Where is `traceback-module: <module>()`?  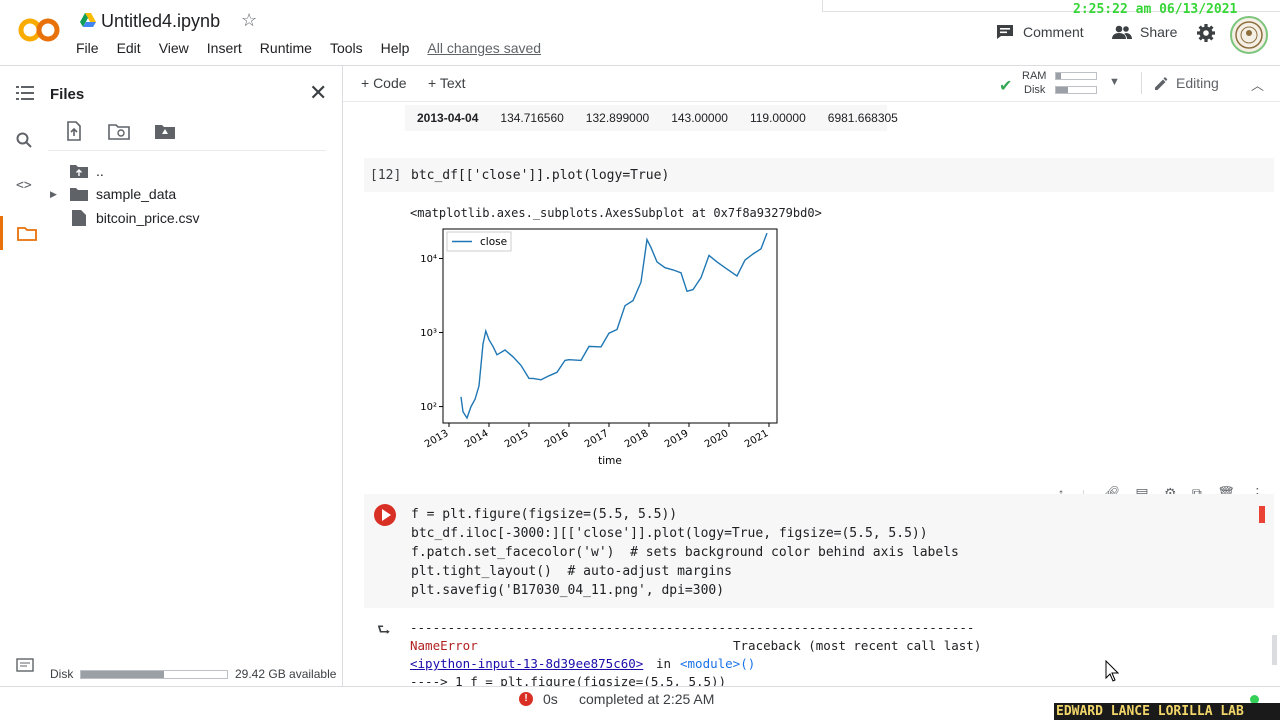
traceback-module: <module>() is located at coordinates (718, 663).